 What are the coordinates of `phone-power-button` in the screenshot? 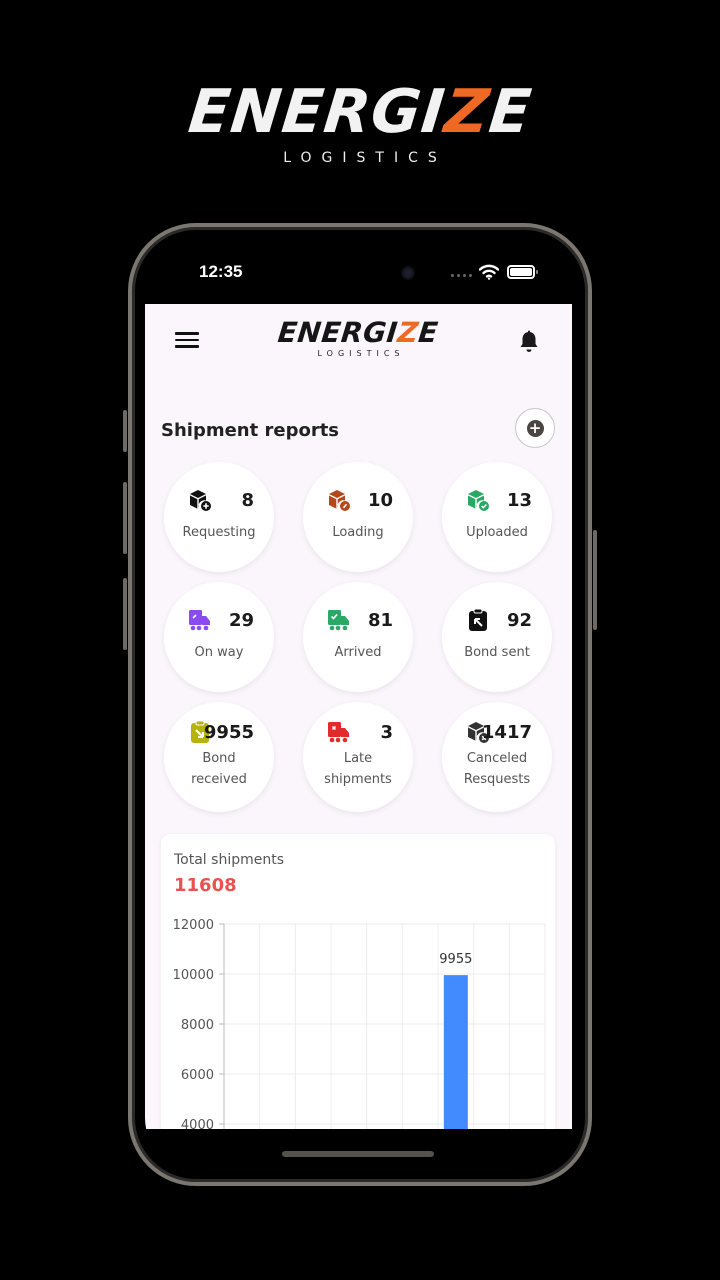 It's located at (595, 580).